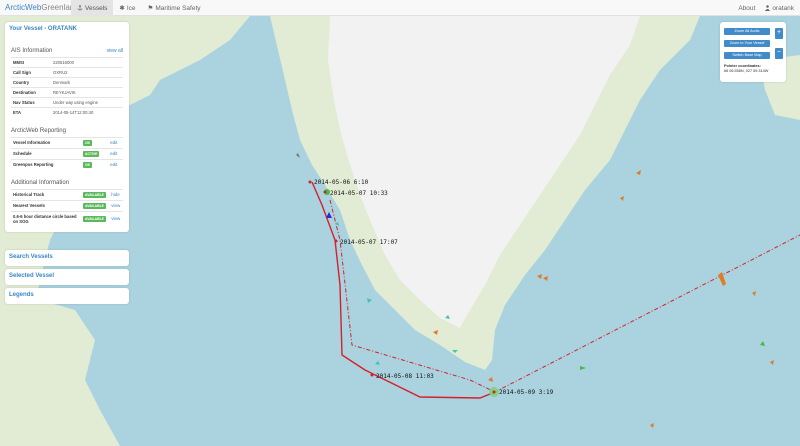 The height and width of the screenshot is (446, 800). I want to click on reporting-heading: ArcticWeb Reporting, so click(38, 130).